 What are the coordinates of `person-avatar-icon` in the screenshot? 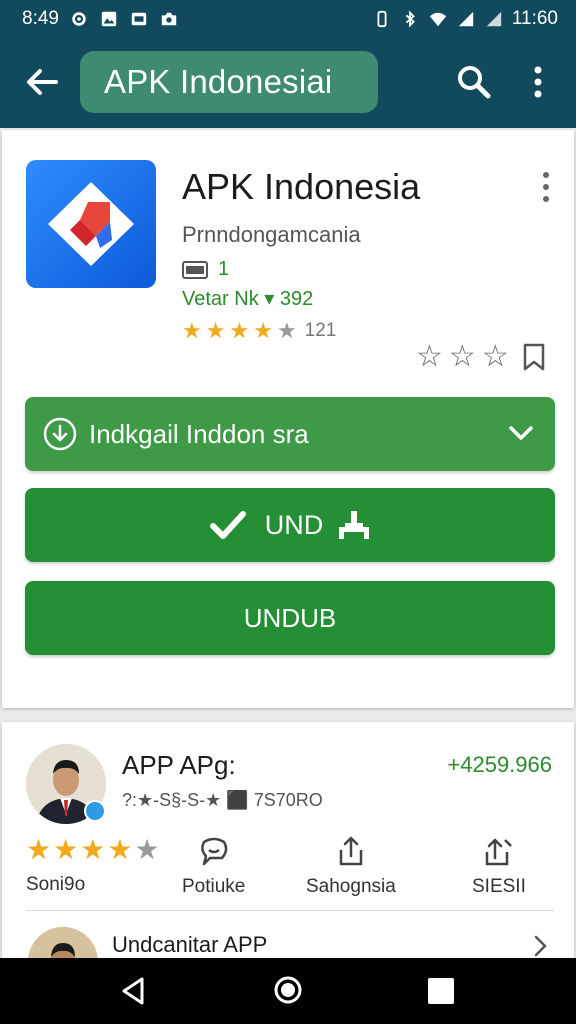 It's located at (63, 944).